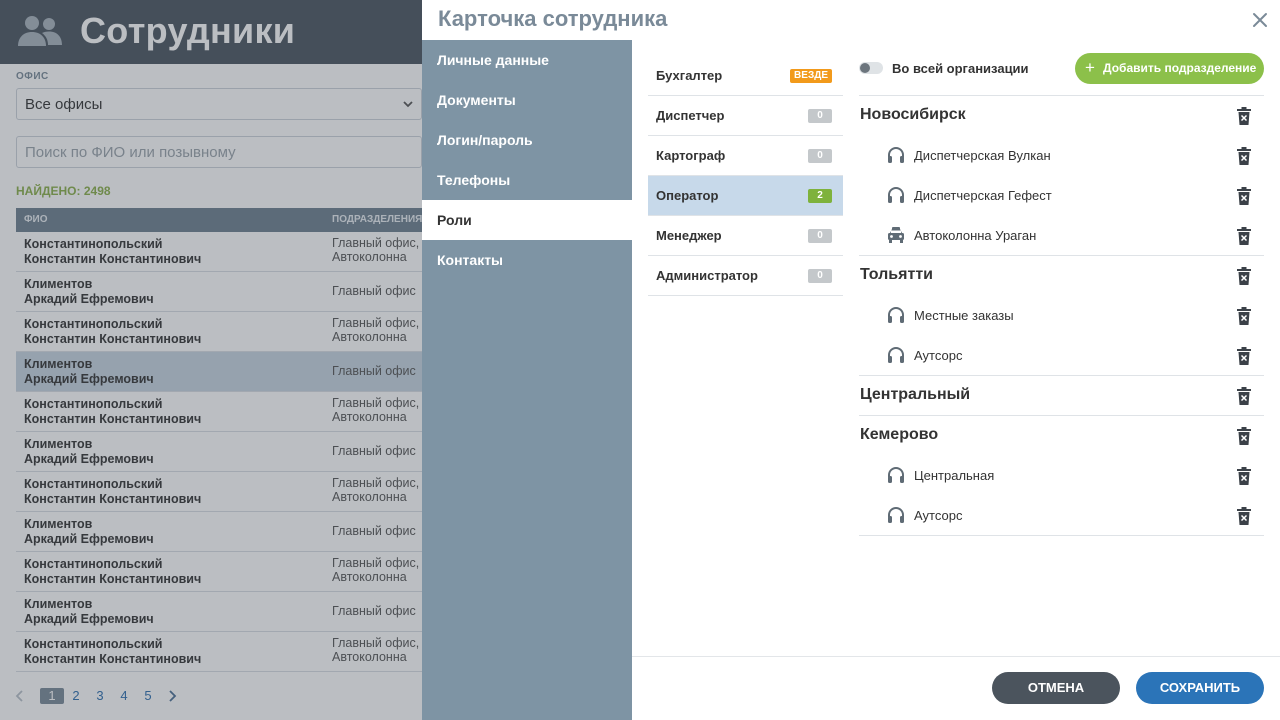 This screenshot has height=720, width=1280. What do you see at coordinates (1260, 20) in the screenshot?
I see `close-icon` at bounding box center [1260, 20].